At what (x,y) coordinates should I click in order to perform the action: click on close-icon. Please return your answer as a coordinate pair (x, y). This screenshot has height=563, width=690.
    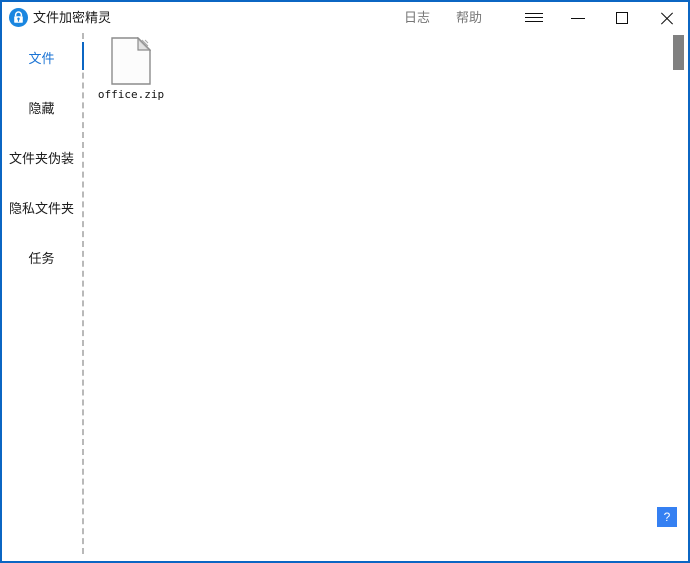
    Looking at the image, I should click on (666, 18).